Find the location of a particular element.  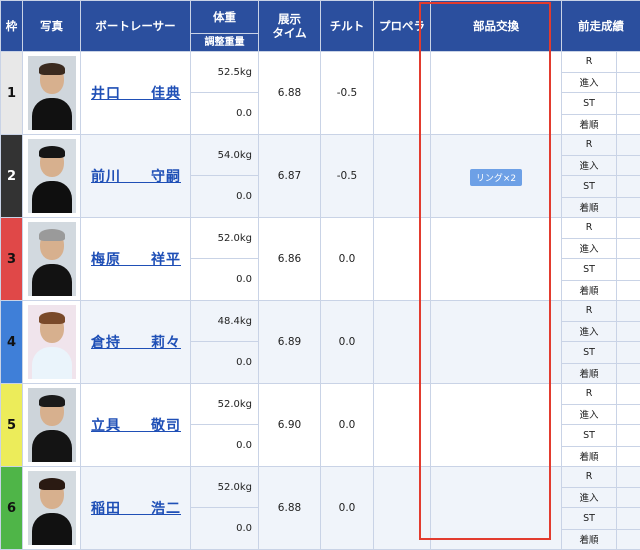

waku-number: 1 is located at coordinates (12, 93).